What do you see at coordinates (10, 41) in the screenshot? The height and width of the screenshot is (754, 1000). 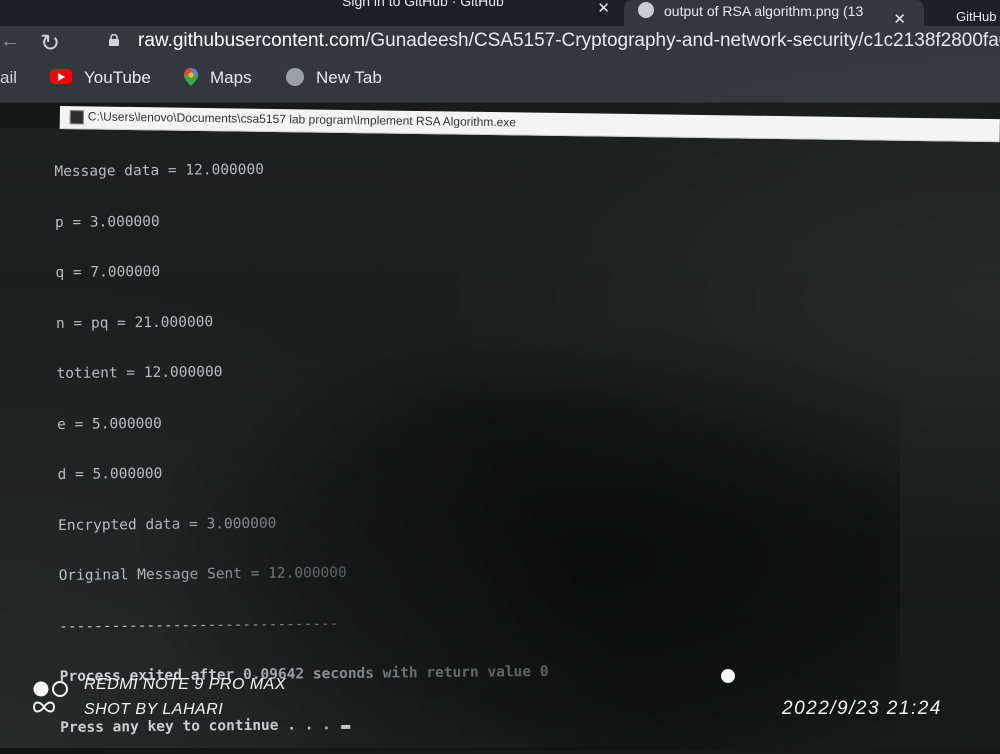 I see `back-arrow-icon: ←` at bounding box center [10, 41].